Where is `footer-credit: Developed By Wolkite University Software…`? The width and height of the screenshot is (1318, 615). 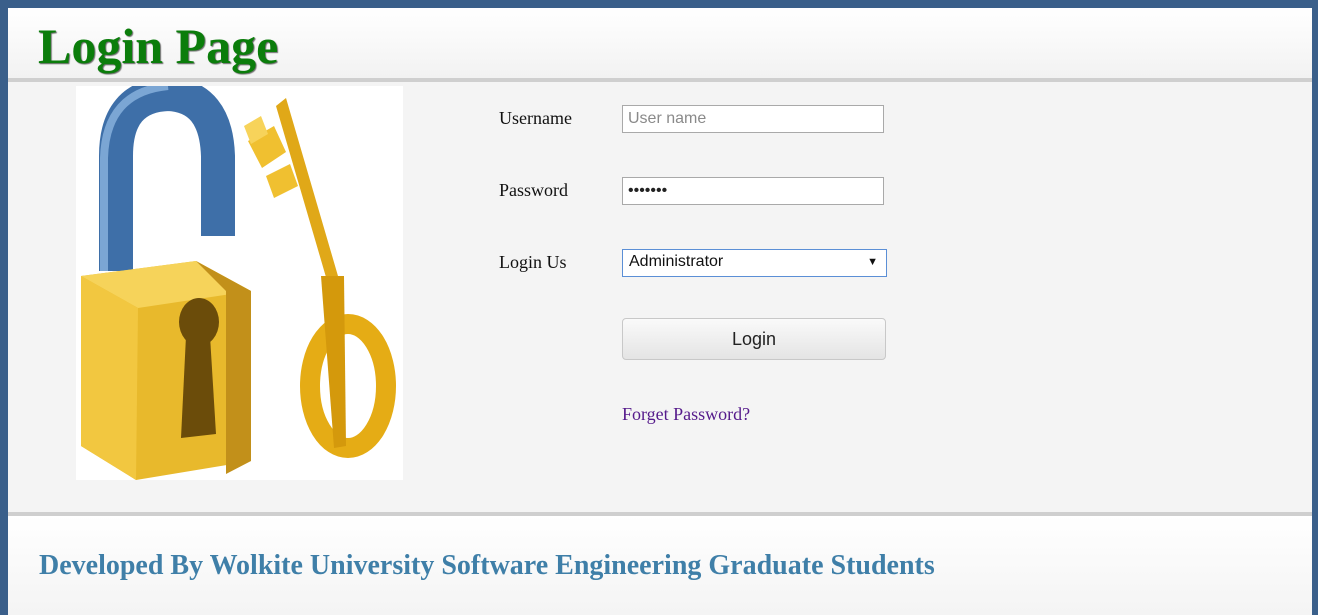
footer-credit: Developed By Wolkite University Software… is located at coordinates (487, 565).